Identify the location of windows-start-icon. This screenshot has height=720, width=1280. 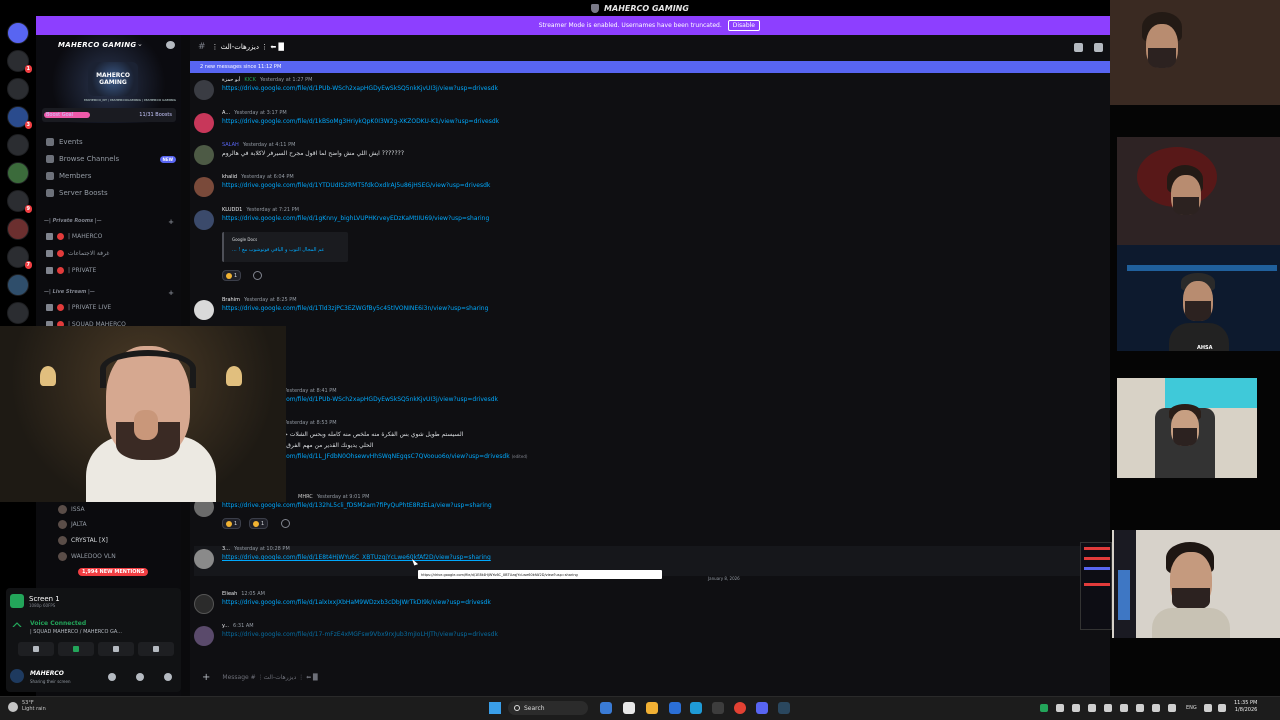
(495, 708).